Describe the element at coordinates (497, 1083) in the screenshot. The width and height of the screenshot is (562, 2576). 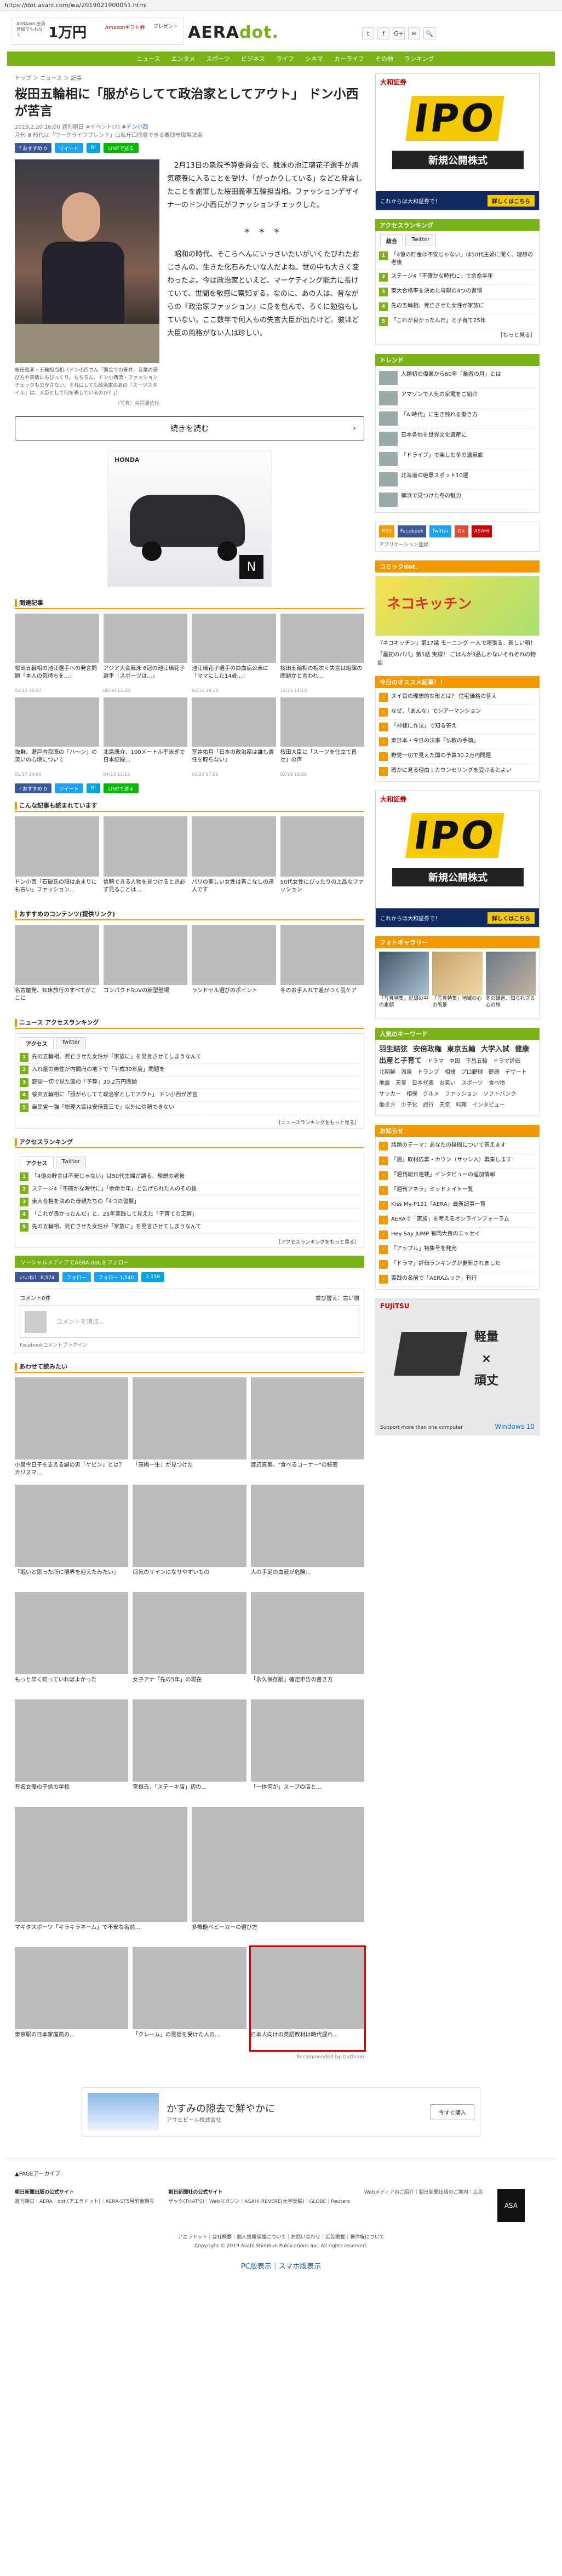
I see `keyword-link: 食べ物` at that location.